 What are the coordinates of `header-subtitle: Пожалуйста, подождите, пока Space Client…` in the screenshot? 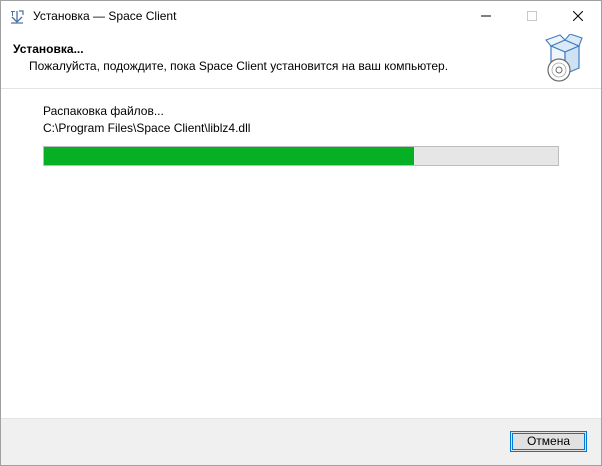 It's located at (239, 66).